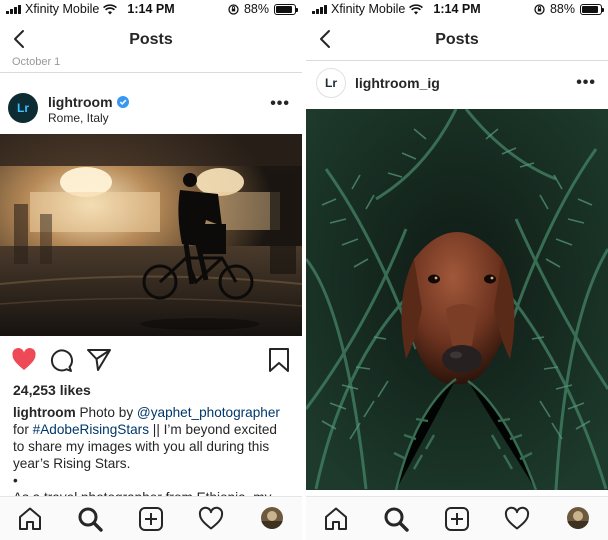  What do you see at coordinates (52, 390) in the screenshot?
I see `like-count: 24,253 likes` at bounding box center [52, 390].